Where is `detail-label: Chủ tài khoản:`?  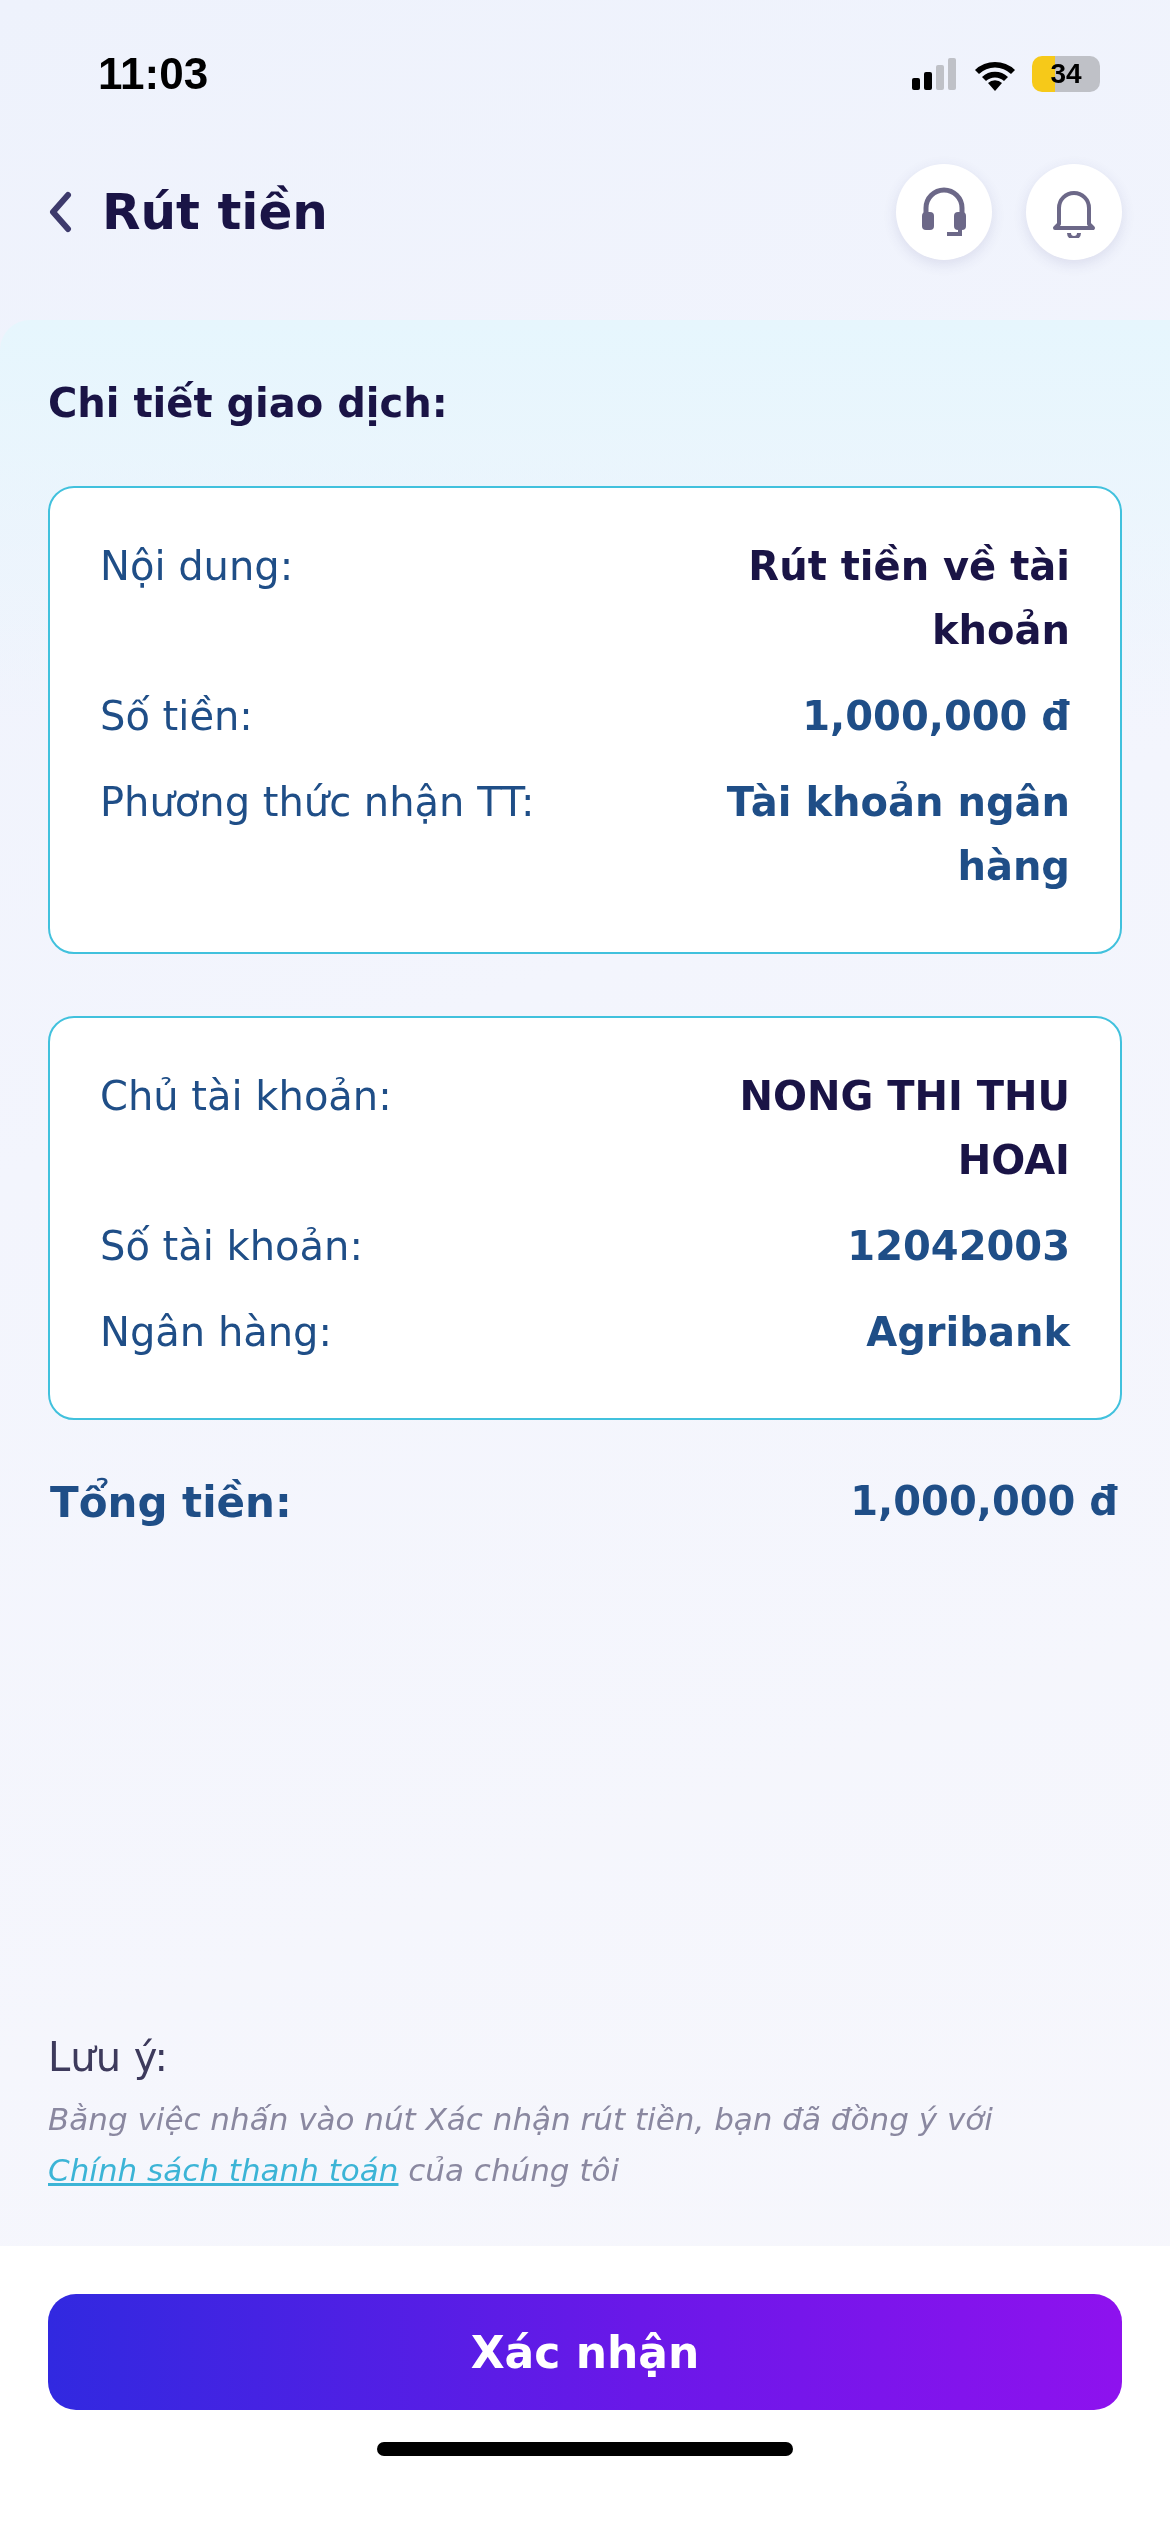 detail-label: Chủ tài khoản: is located at coordinates (246, 1096).